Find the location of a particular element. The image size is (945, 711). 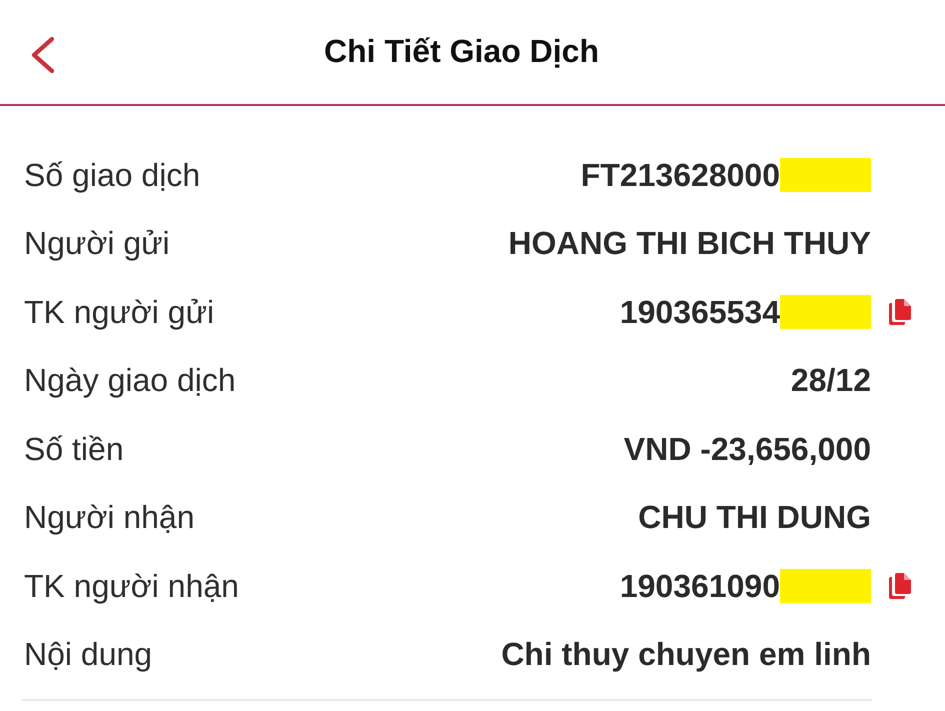

field-label: Người gửi is located at coordinates (97, 243).